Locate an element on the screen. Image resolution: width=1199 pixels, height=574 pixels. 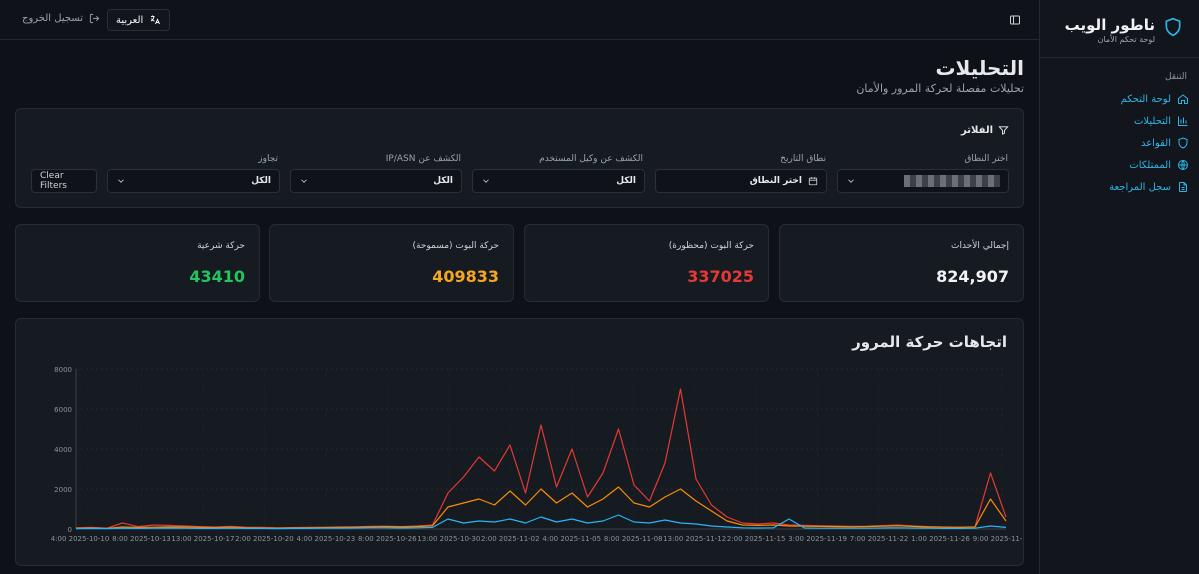
filter-icon is located at coordinates (1003, 130).